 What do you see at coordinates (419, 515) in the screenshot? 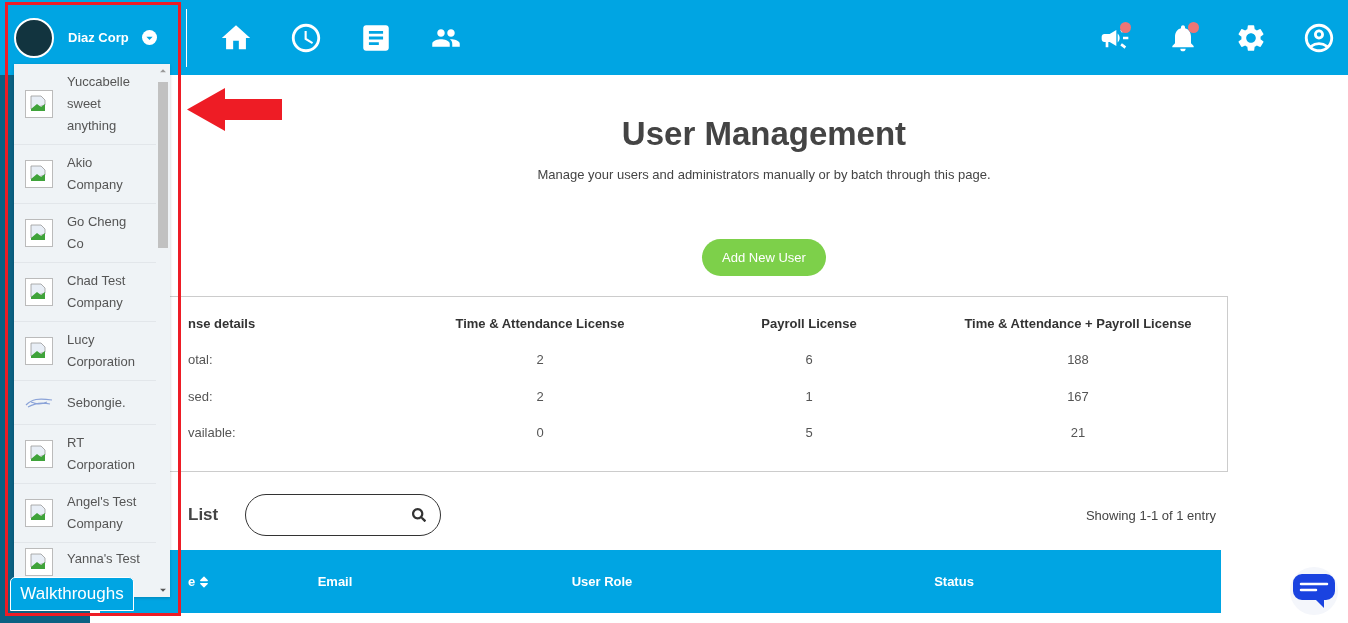
I see `search-icon` at bounding box center [419, 515].